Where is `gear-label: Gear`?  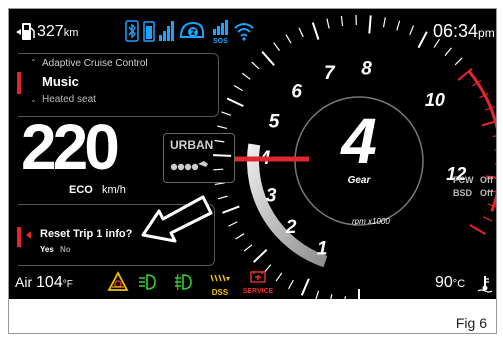
gear-label: Gear is located at coordinates (359, 180).